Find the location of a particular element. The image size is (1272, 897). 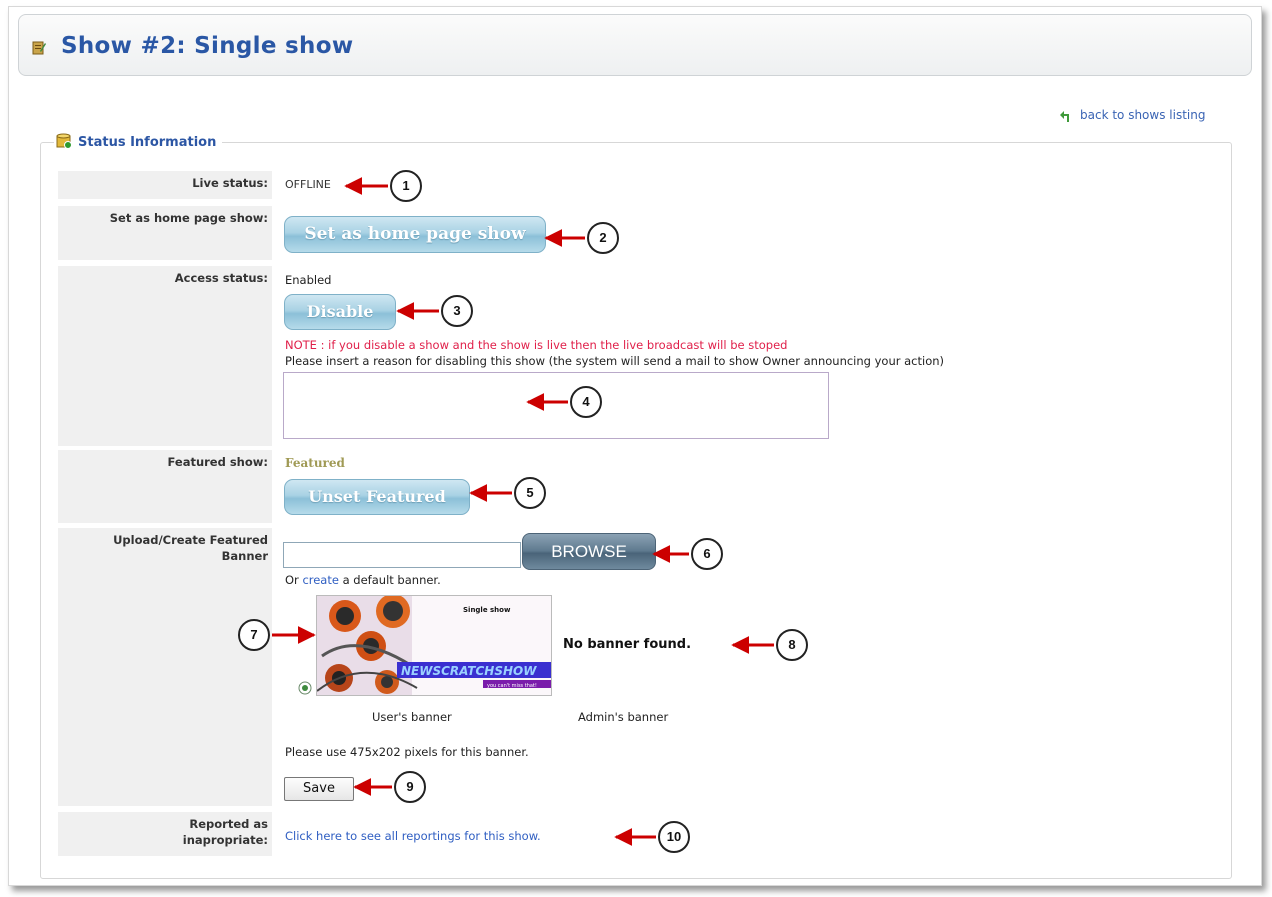

admins-banner-caption: Admin's banner is located at coordinates (623, 717).